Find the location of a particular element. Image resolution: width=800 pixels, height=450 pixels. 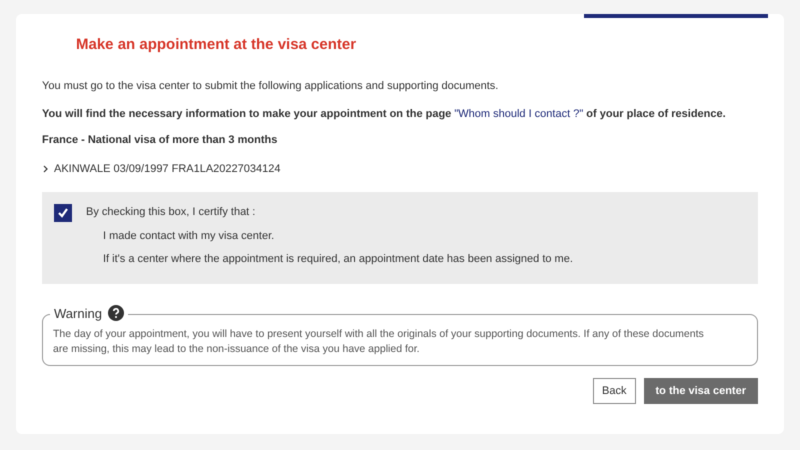

visa-type: France - National visa of more than 3 months is located at coordinates (160, 140).